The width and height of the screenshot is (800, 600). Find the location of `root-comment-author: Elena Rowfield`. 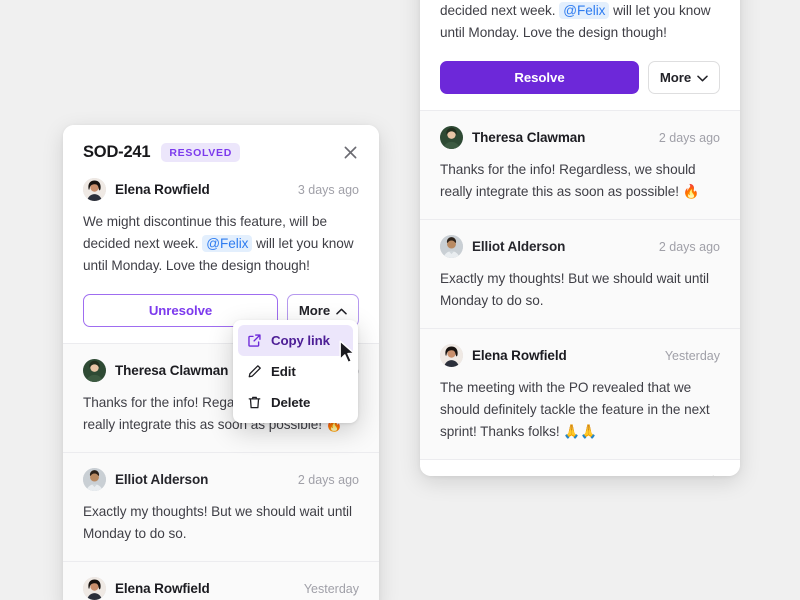

root-comment-author: Elena Rowfield is located at coordinates (162, 189).